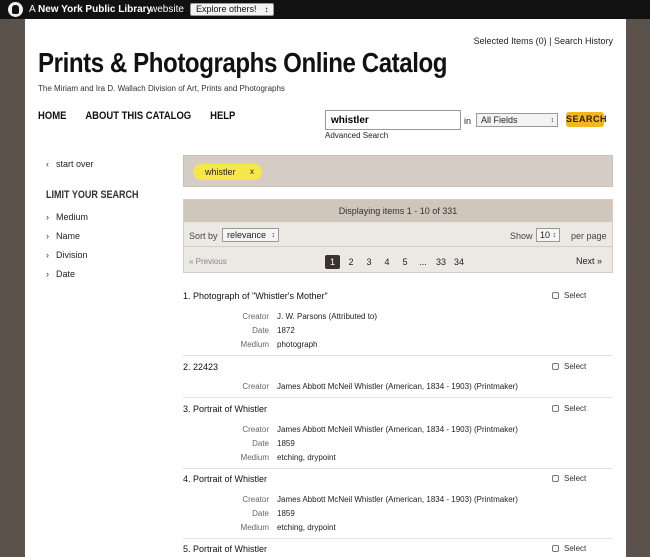  I want to click on filter-chip-label: whistler, so click(220, 172).